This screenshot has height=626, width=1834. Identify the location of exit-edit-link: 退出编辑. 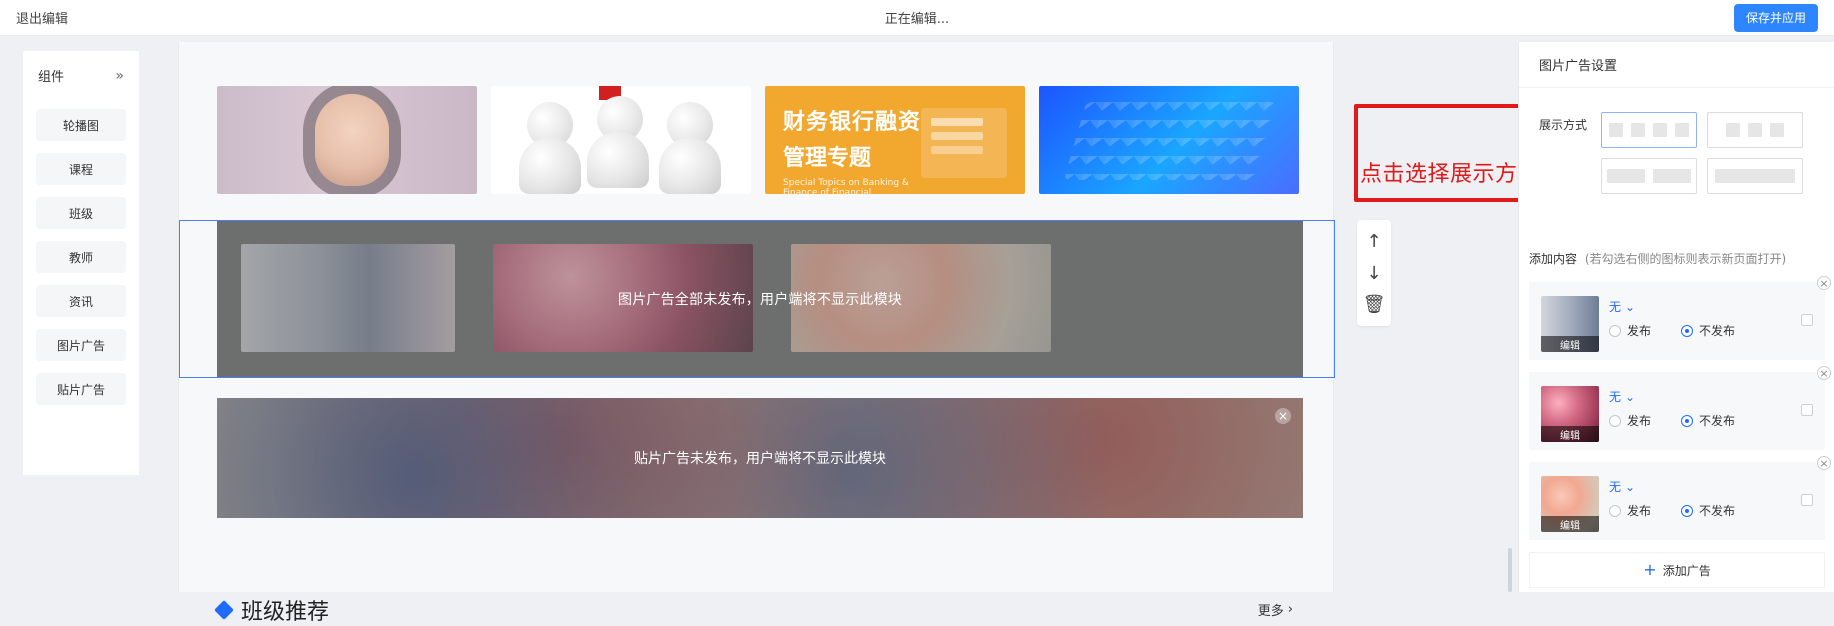
(42, 17).